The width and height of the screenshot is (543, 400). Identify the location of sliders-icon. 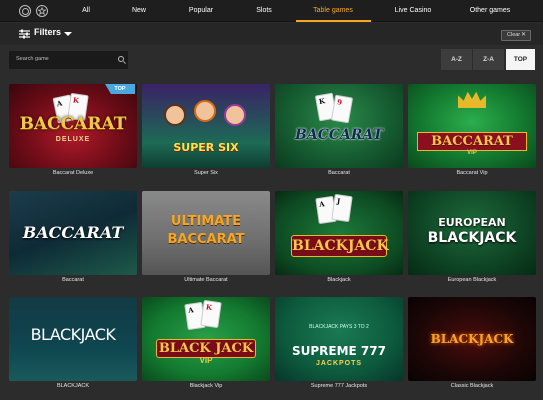
(24, 34).